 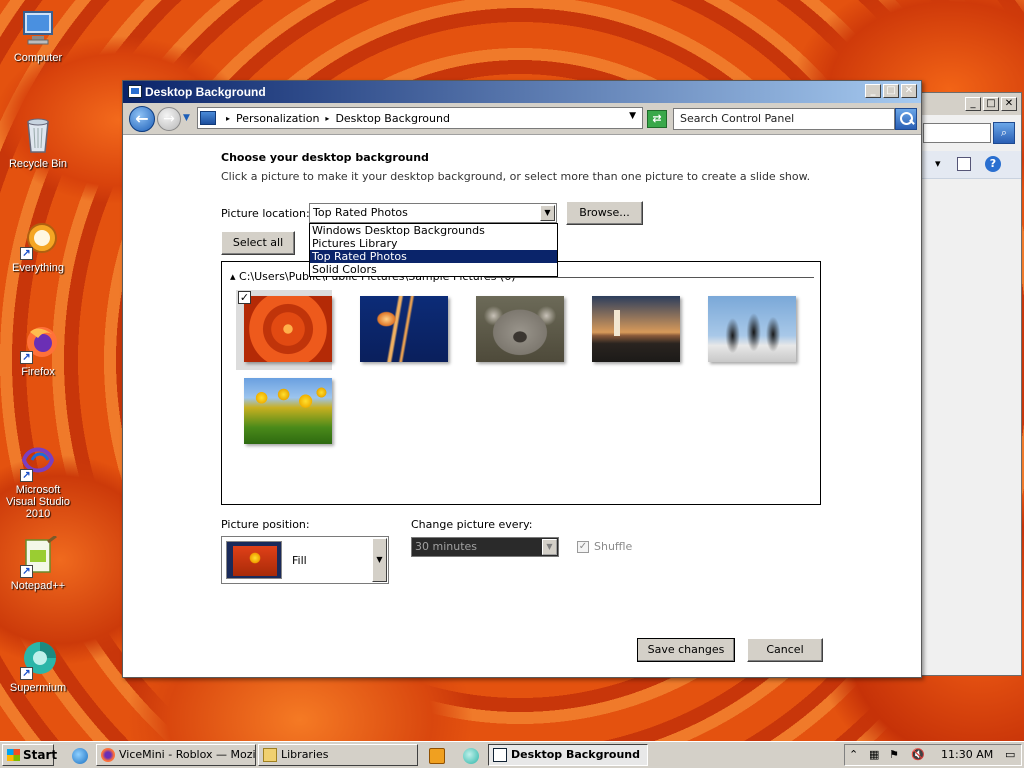 What do you see at coordinates (967, 754) in the screenshot?
I see `clock: 11:30 AM` at bounding box center [967, 754].